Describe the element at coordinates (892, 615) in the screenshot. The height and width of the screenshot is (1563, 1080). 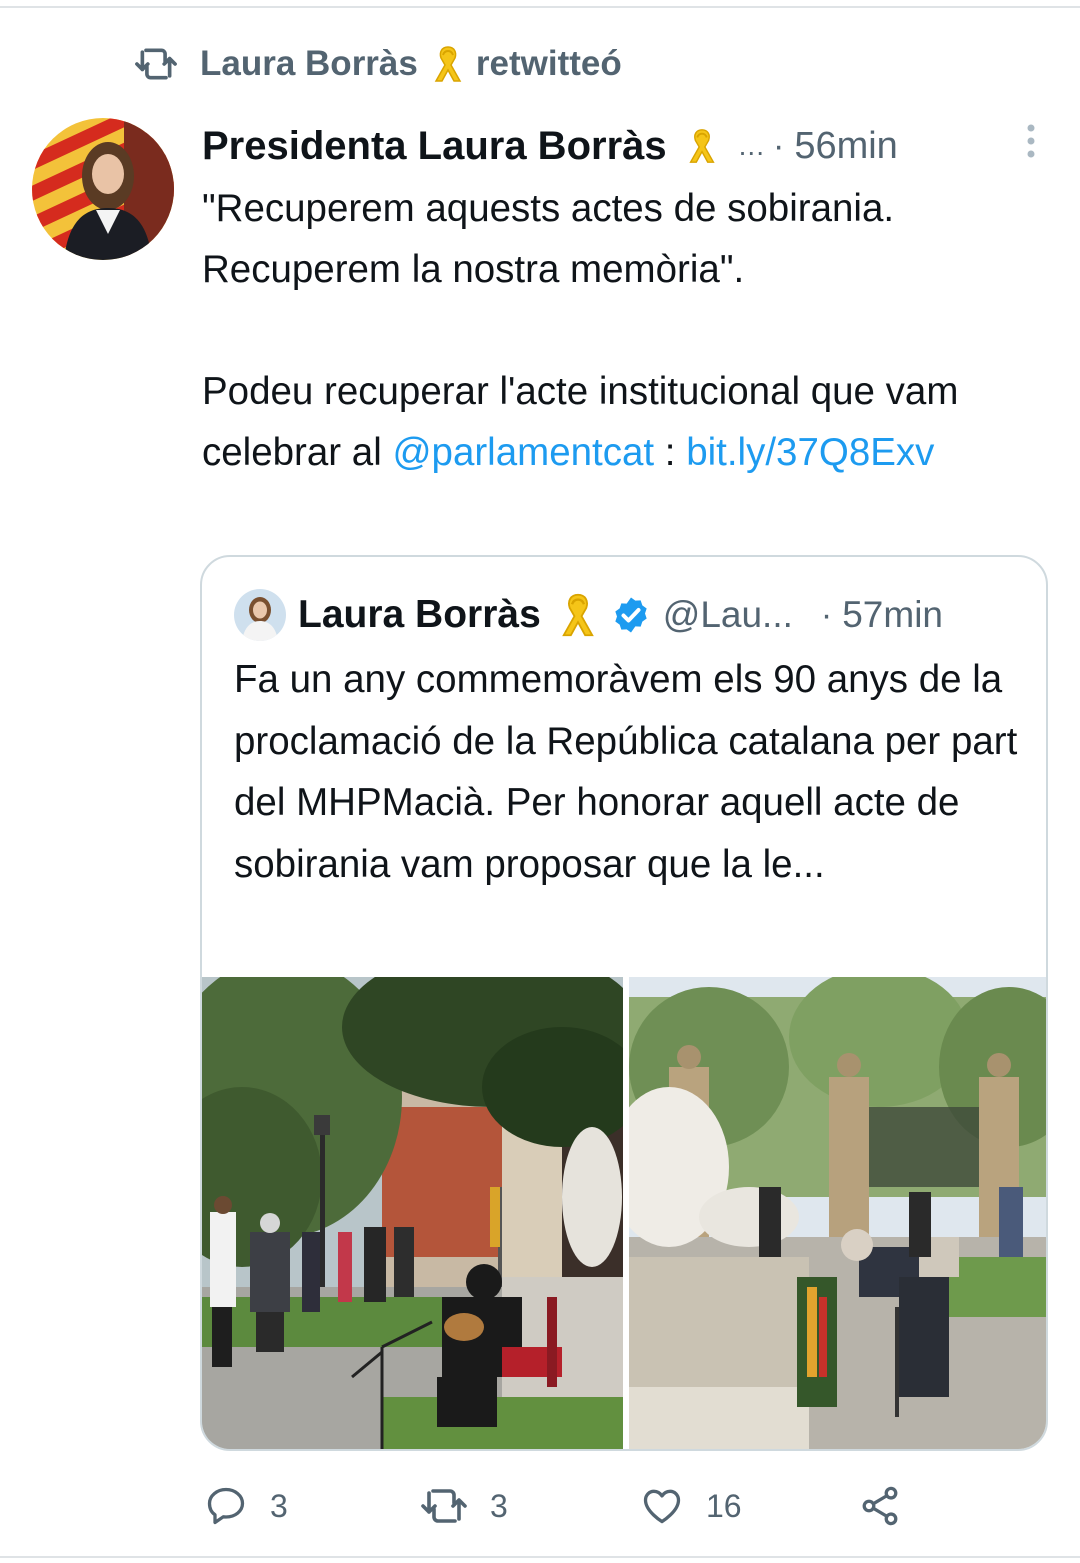
I see `quoted-timestamp: 57min` at that location.